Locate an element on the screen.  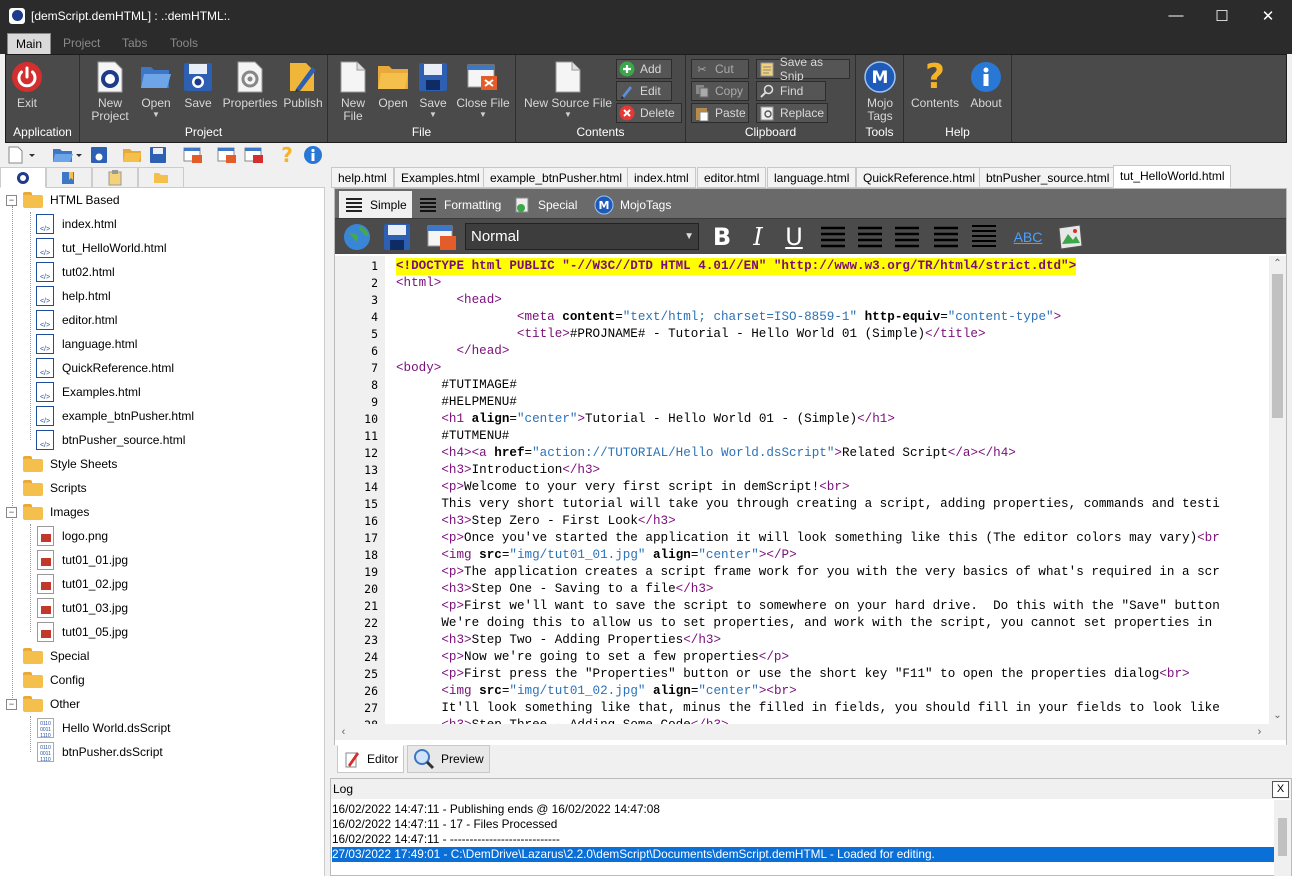
scrollbar-thumb is located at coordinates (1277, 346).